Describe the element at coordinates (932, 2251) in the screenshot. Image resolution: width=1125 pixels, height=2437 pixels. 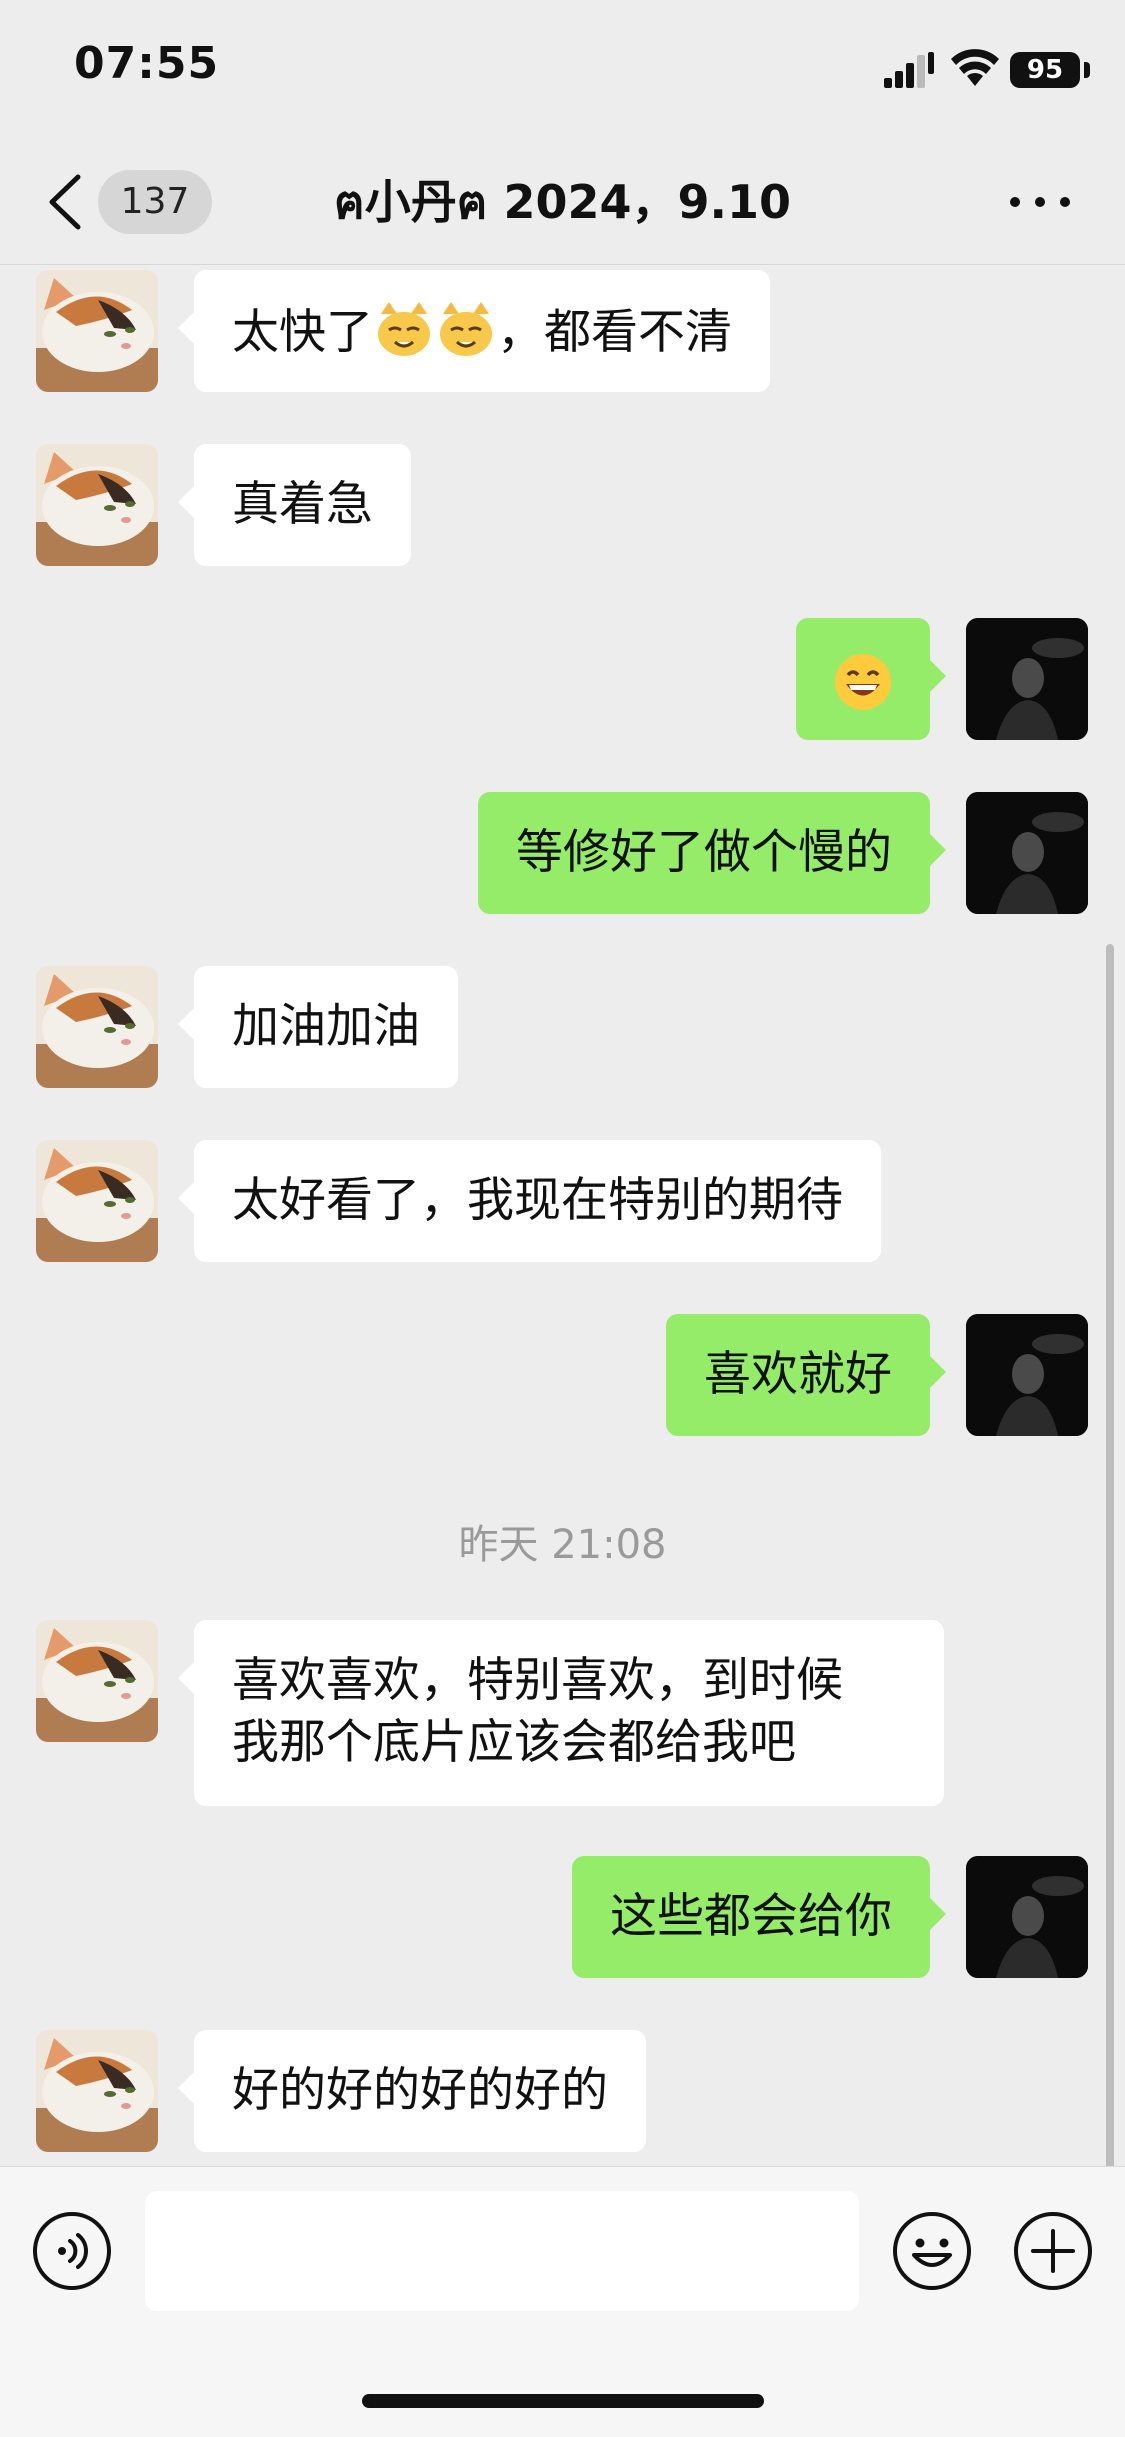
I see `emoji-icon` at that location.